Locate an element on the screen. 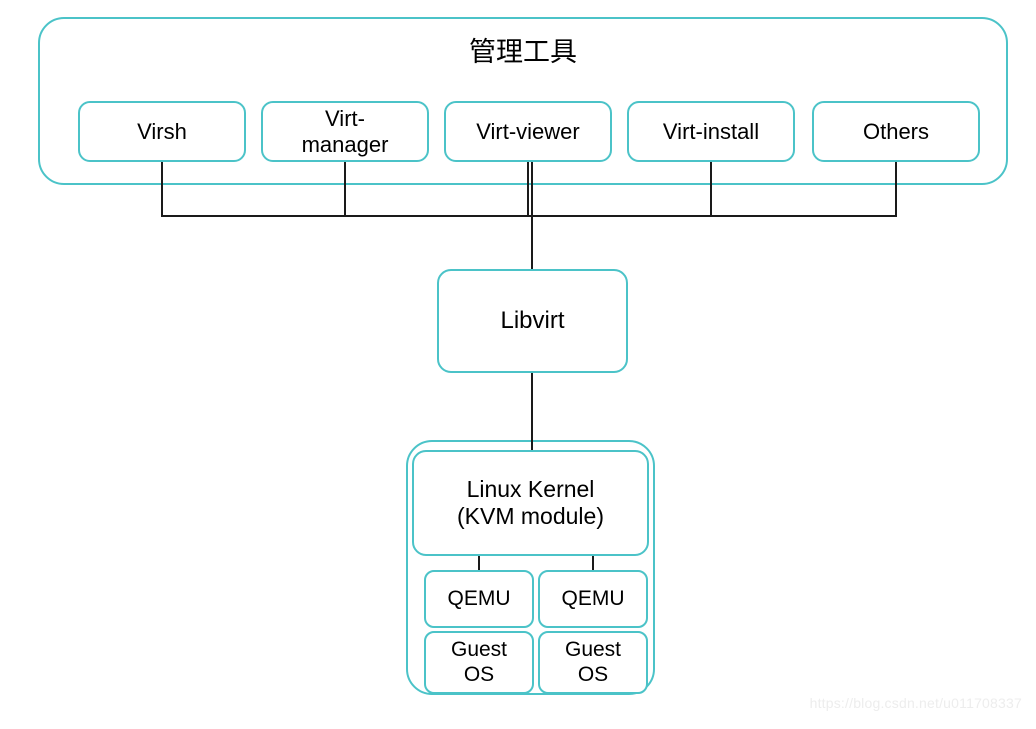 This screenshot has height=729, width=1036. connector-bus-to-libvirt is located at coordinates (532, 216).